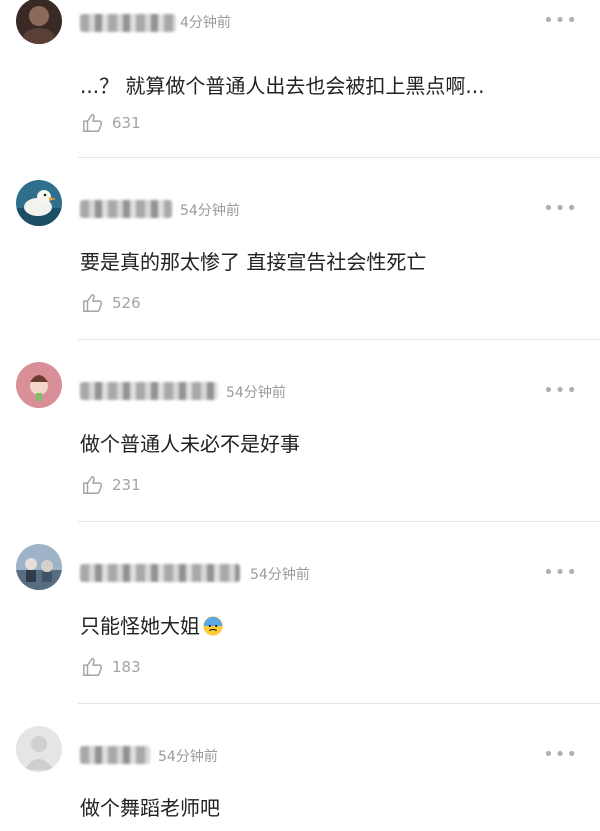  I want to click on comment-text: 做个舞蹈老师吧, so click(150, 808).